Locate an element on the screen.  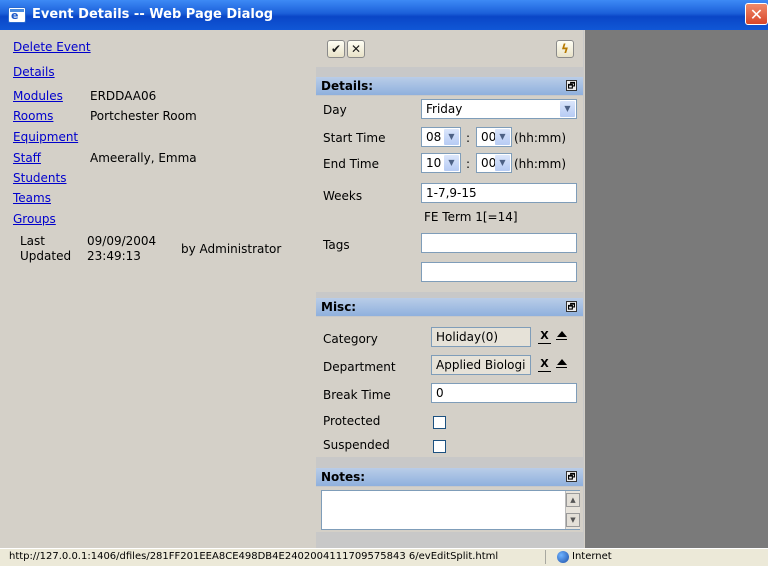
ok-checkmark-icon: ✔ is located at coordinates (336, 49).